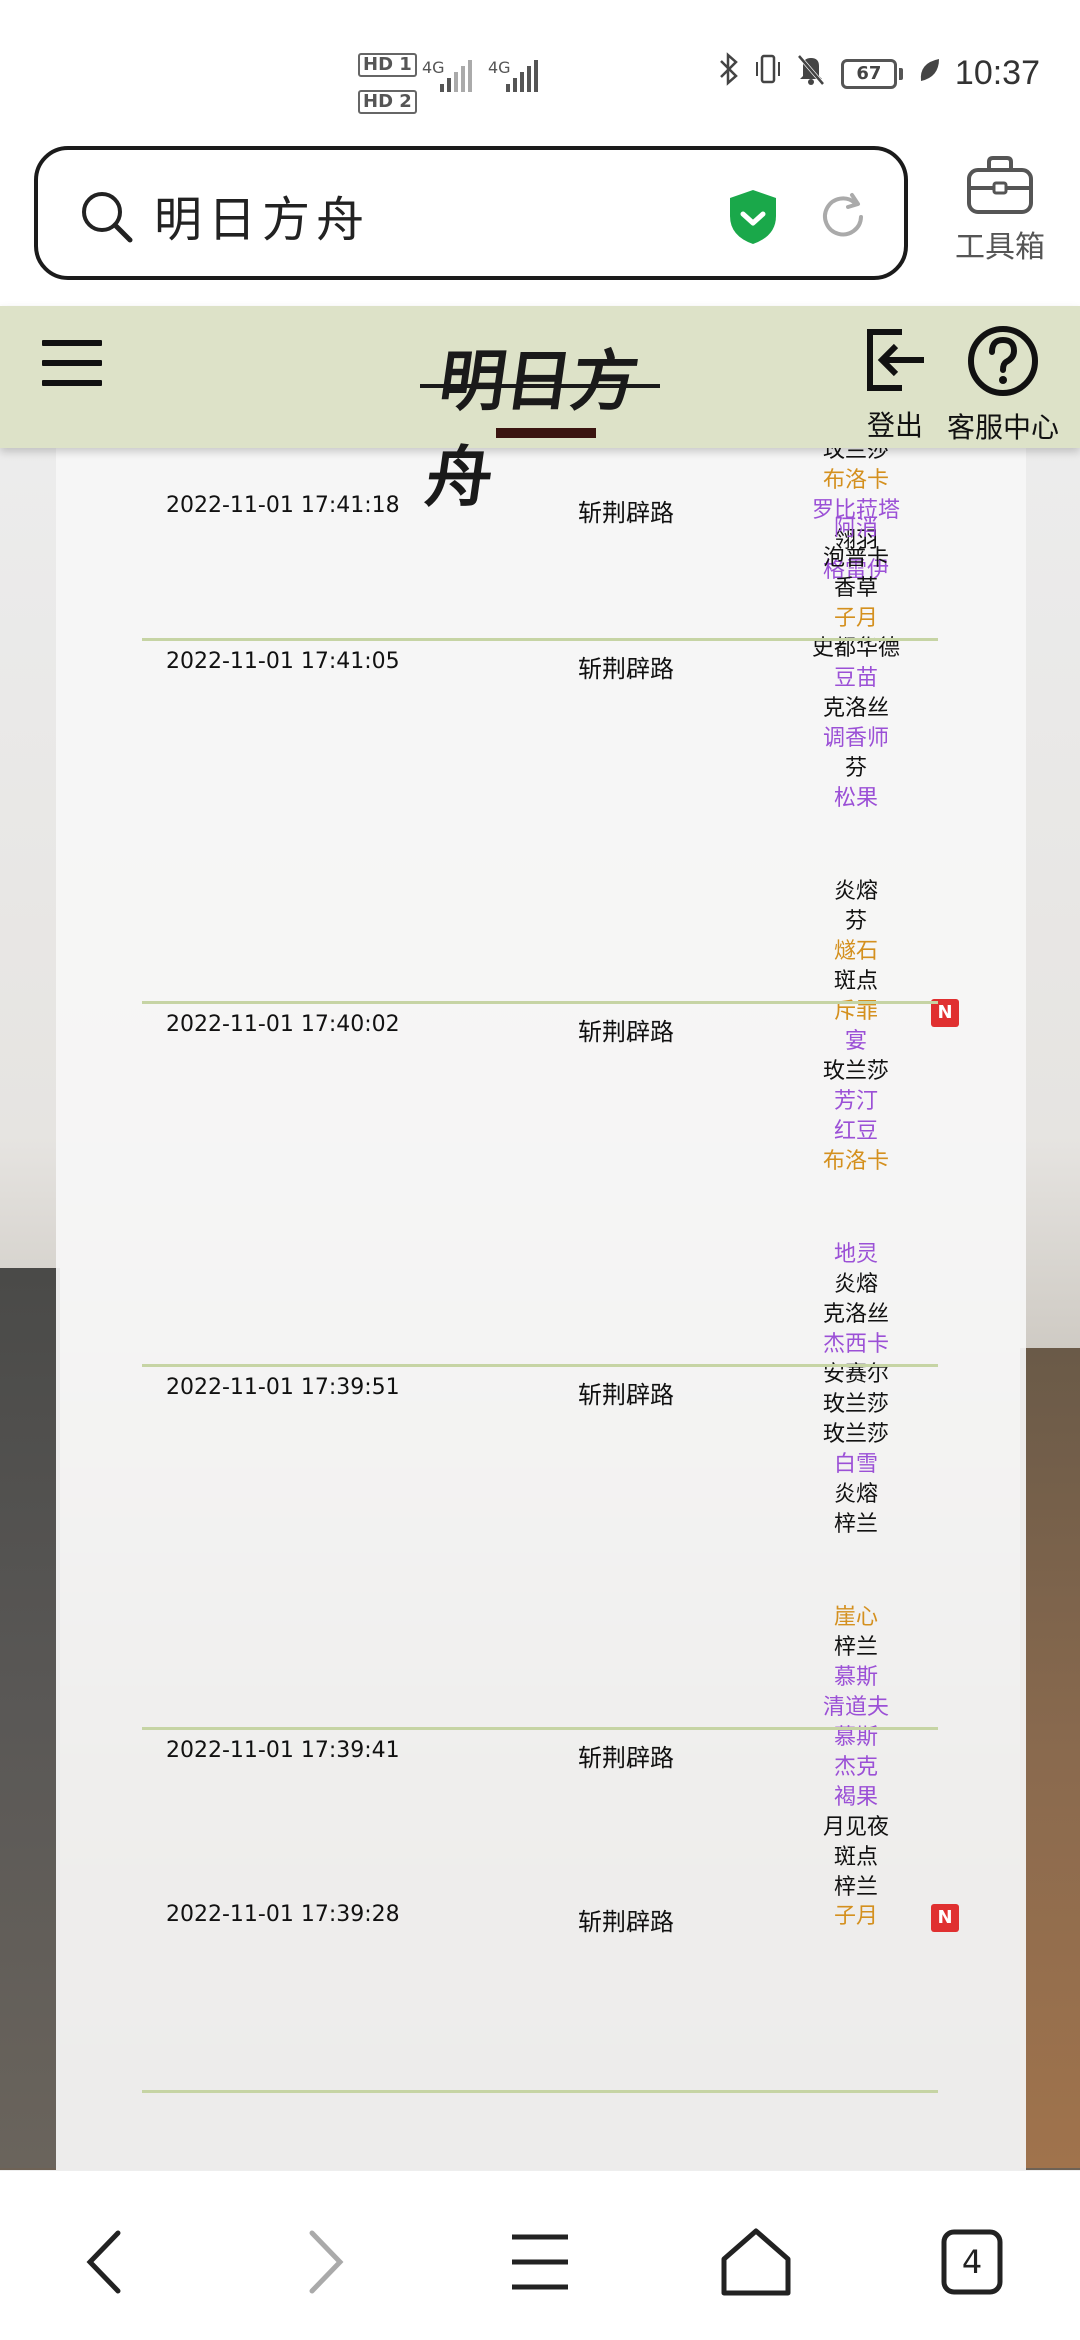 This screenshot has height=2340, width=1080. I want to click on operator-name-text: 燧石, so click(855, 951).